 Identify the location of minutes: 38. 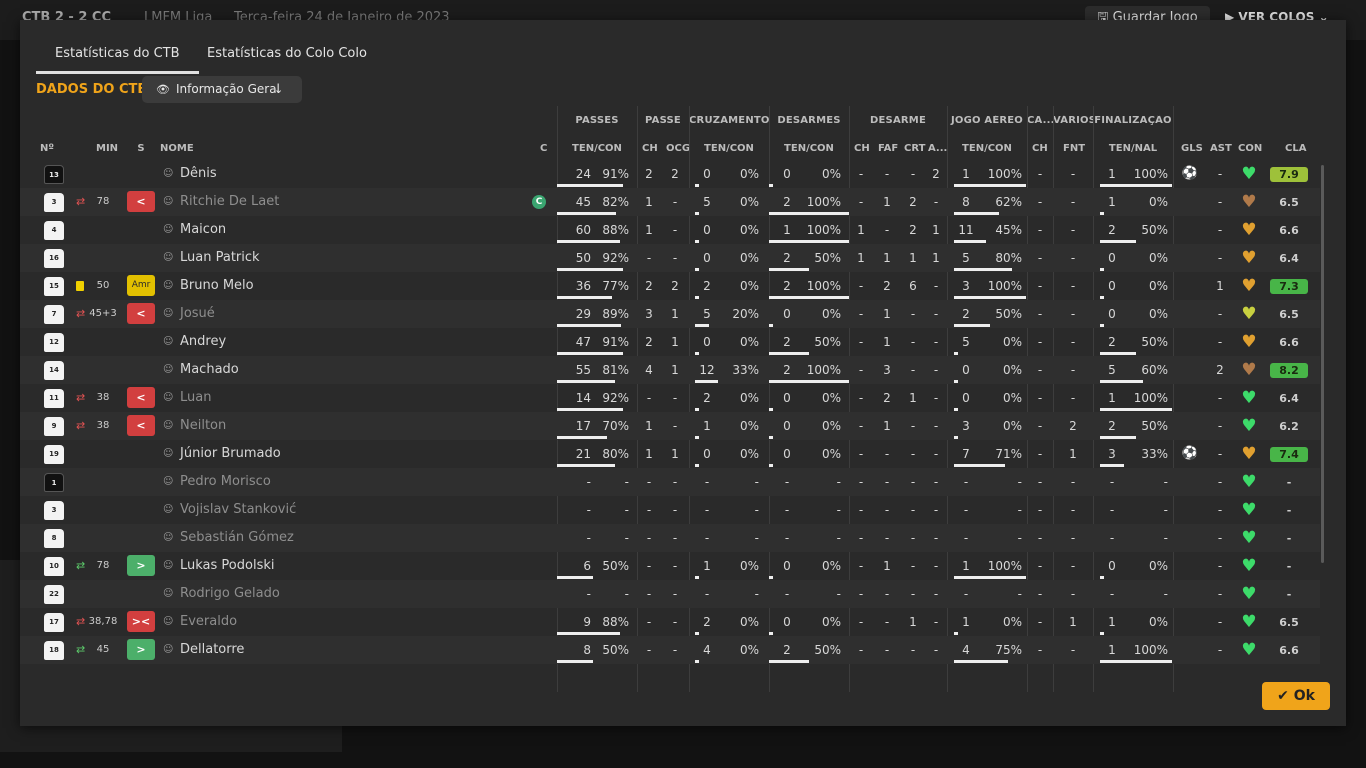
(103, 425).